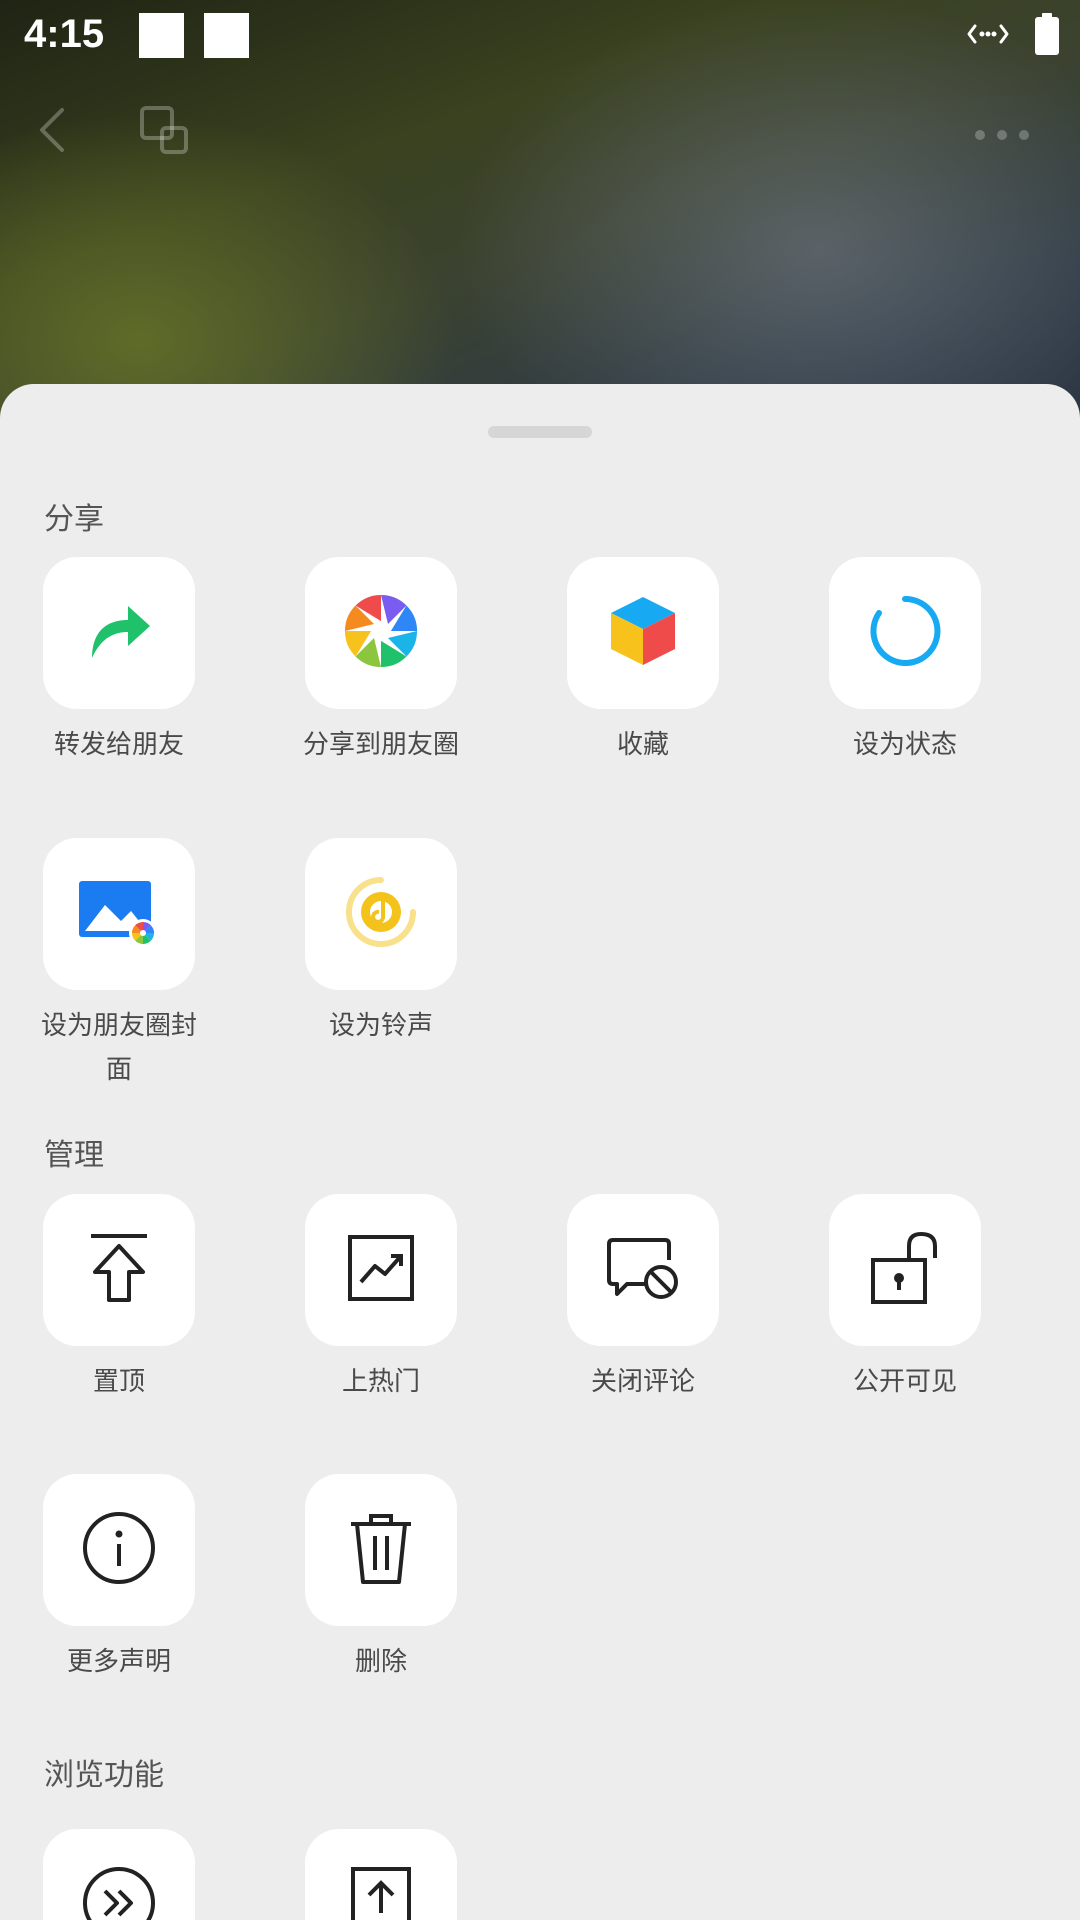  I want to click on set-as-moments-cover-button: 设为朋友圈封面, so click(119, 965).